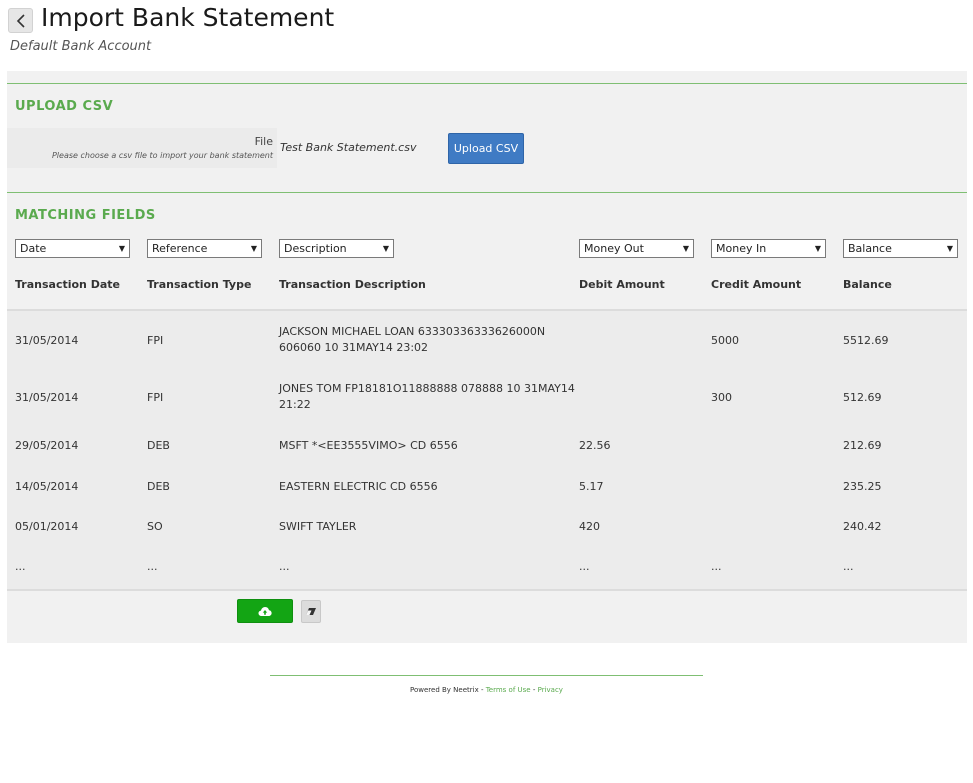  I want to click on select-value: Date, so click(33, 248).